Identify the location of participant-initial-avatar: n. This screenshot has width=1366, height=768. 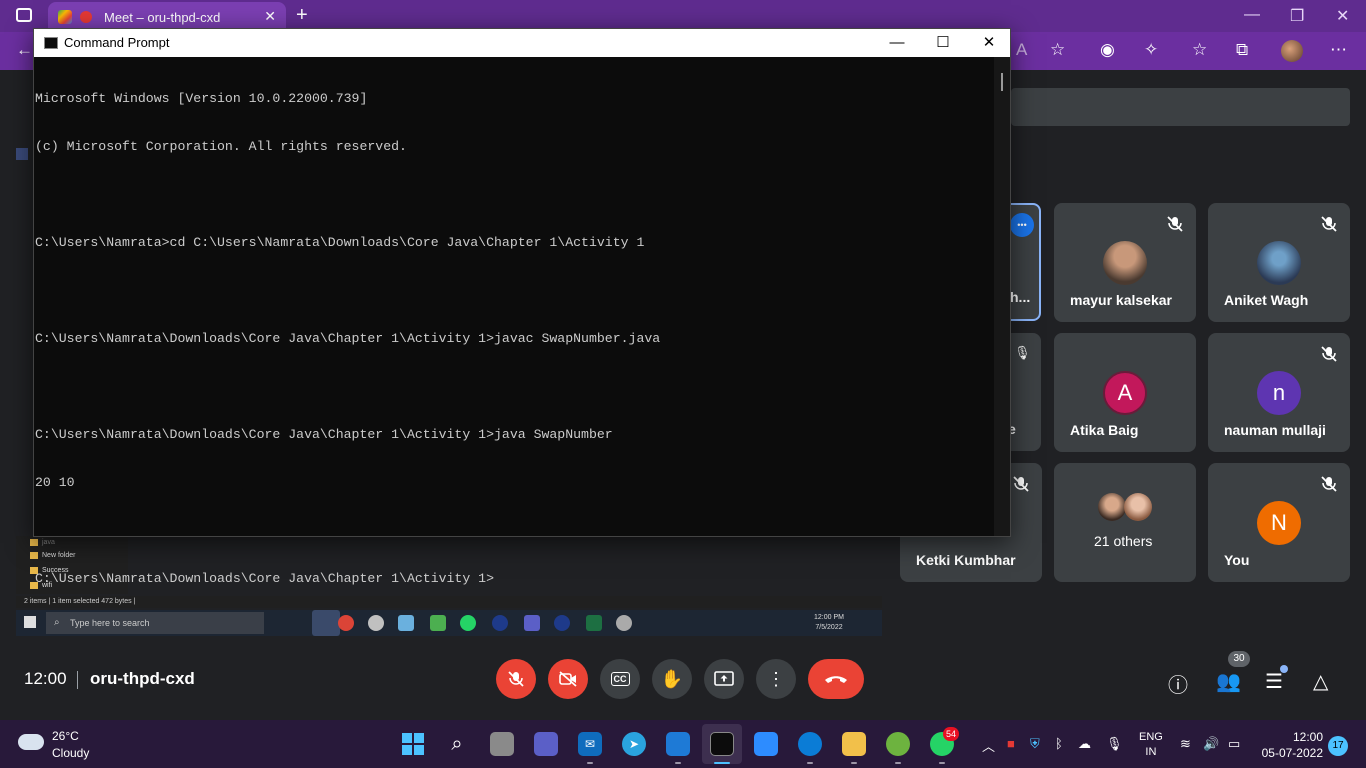
(1279, 393).